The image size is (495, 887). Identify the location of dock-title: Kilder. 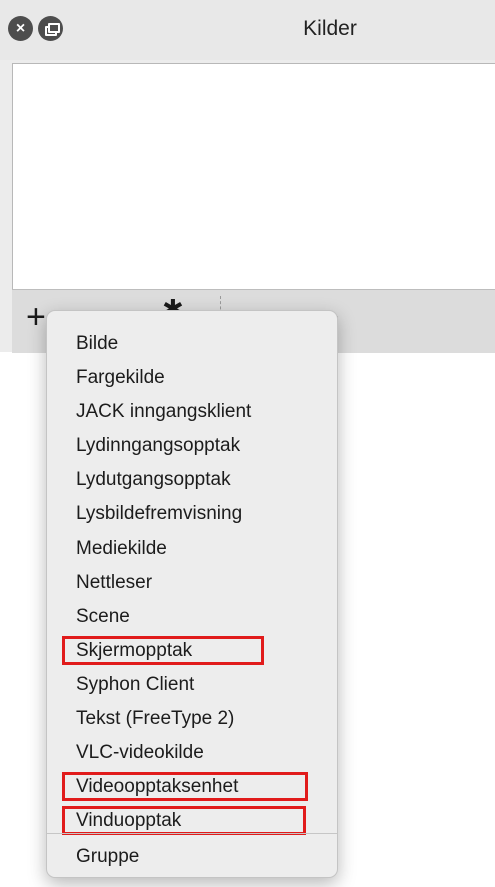
(330, 28).